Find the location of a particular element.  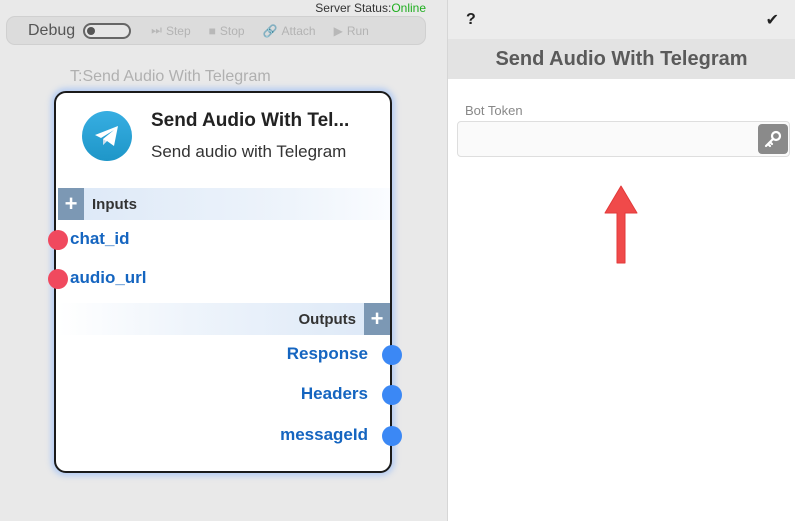

debug-toggle is located at coordinates (107, 30).